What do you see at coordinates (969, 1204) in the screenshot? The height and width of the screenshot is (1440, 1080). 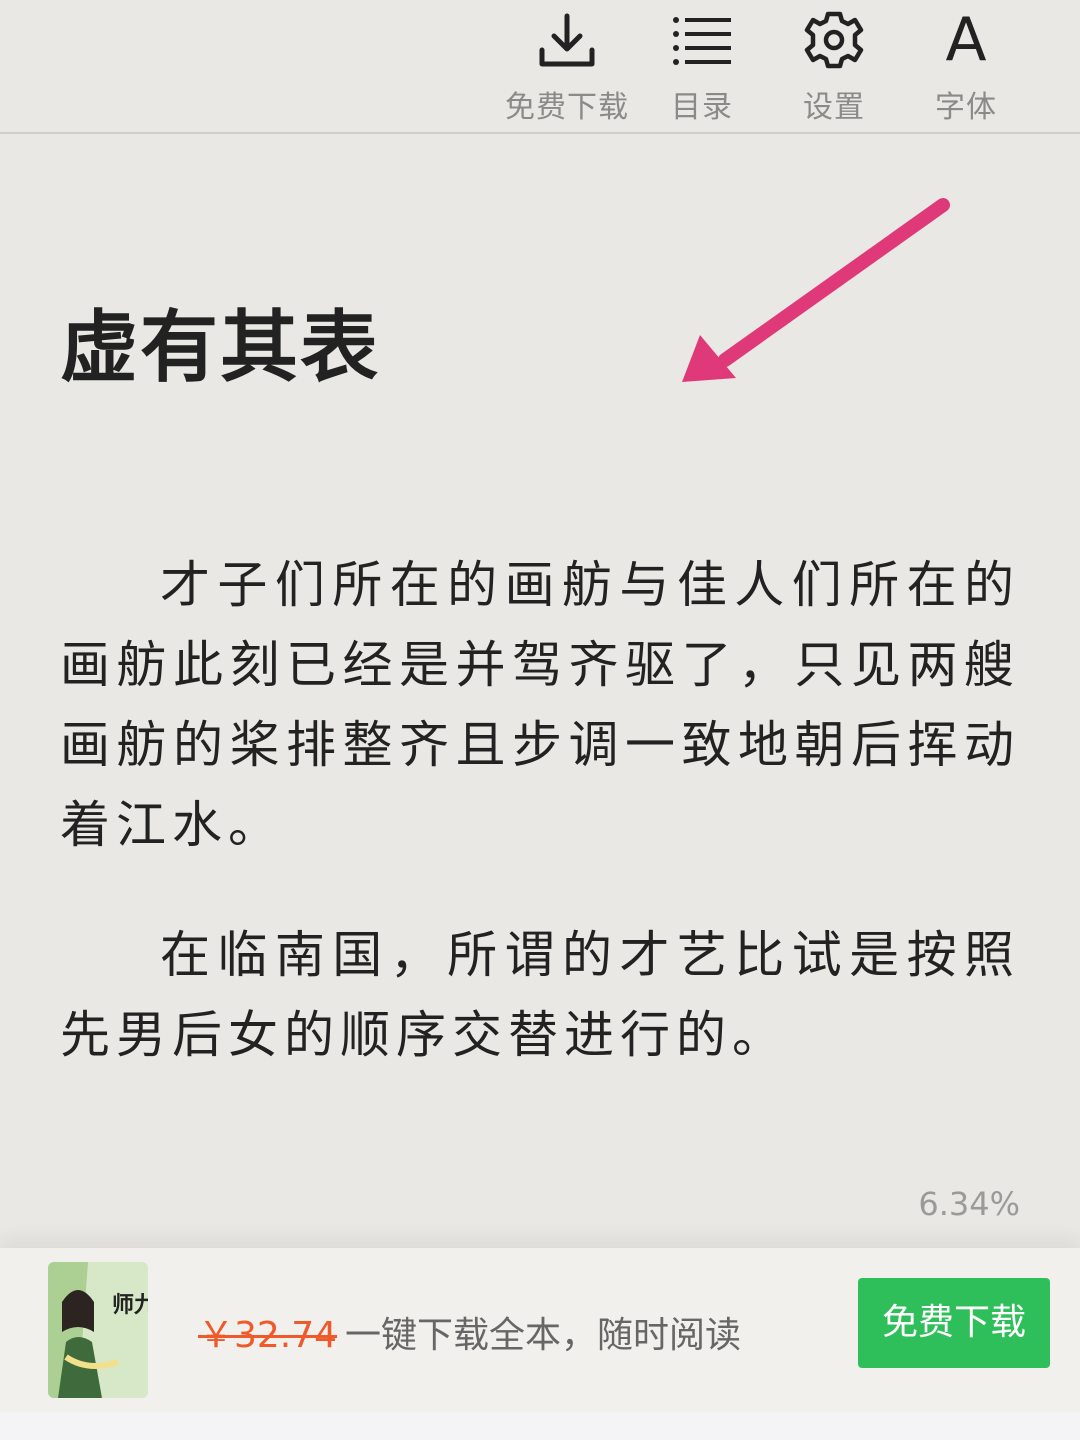 I see `reading-progress: 6.34%` at bounding box center [969, 1204].